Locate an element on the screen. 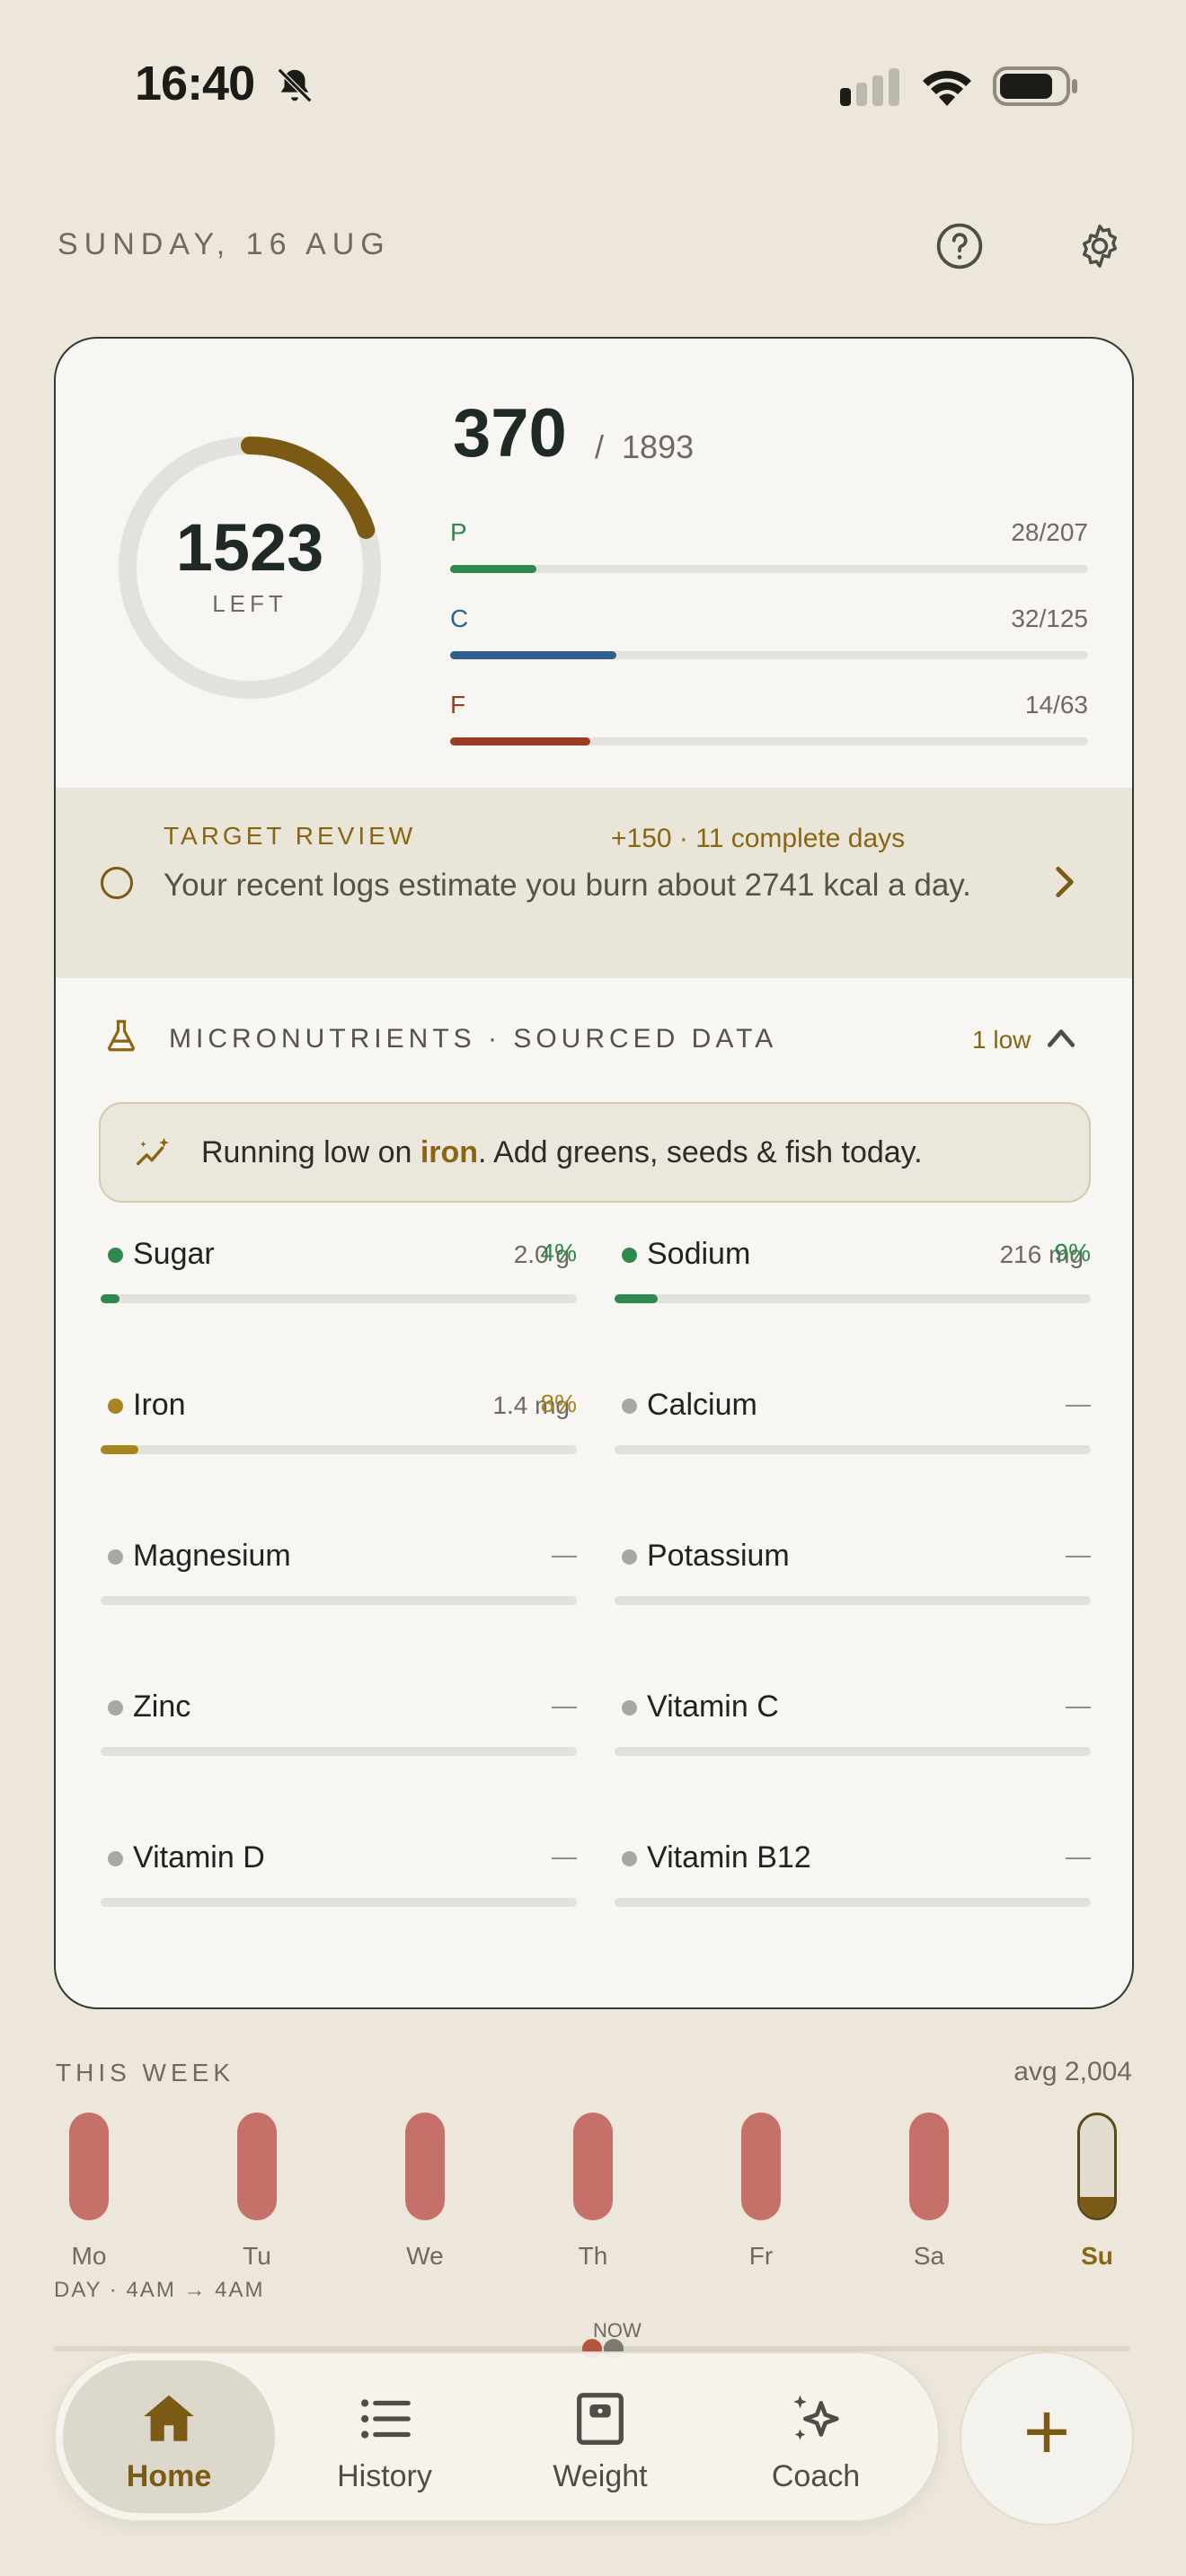 Image resolution: width=1186 pixels, height=2576 pixels. nutrient-track-magnesium is located at coordinates (339, 1600).